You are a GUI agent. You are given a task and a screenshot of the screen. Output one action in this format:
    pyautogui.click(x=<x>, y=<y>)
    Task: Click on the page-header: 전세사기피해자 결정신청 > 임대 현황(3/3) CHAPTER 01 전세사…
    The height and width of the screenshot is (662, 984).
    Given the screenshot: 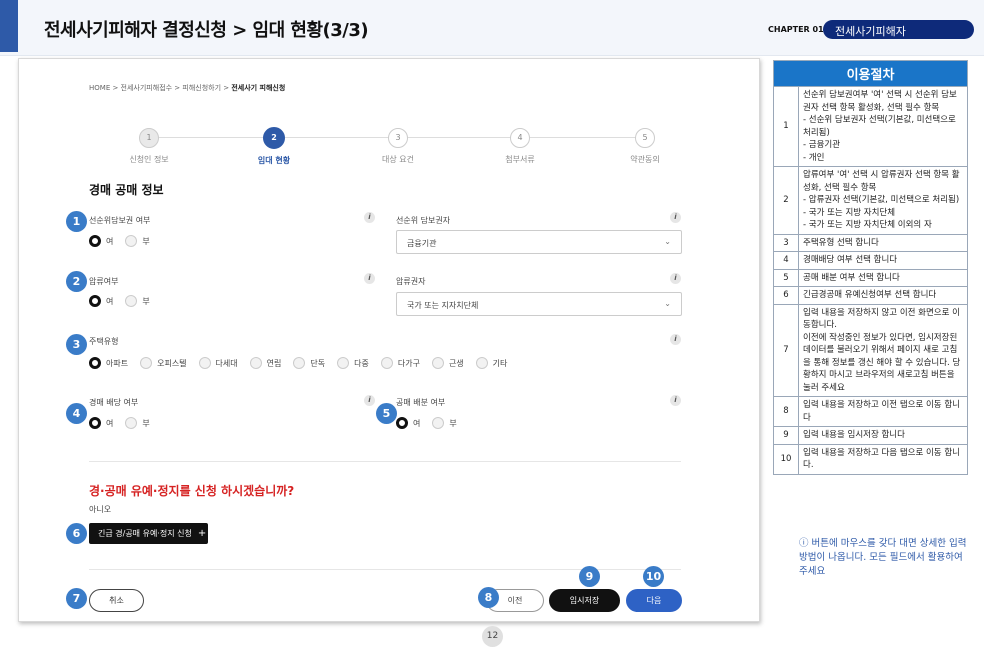 What is the action you would take?
    pyautogui.click(x=492, y=28)
    